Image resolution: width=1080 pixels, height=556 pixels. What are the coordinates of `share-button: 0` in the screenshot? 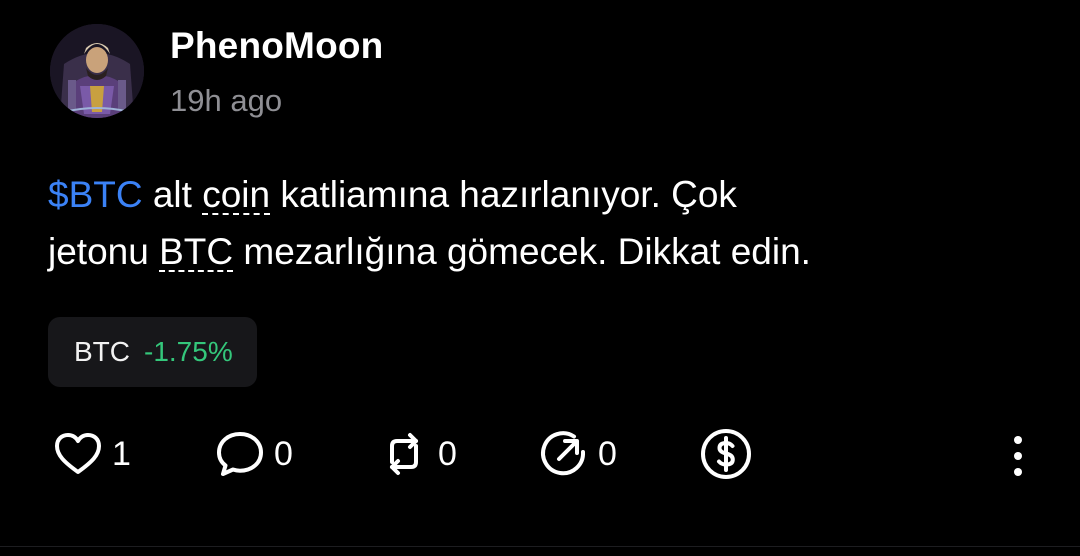 It's located at (577, 454).